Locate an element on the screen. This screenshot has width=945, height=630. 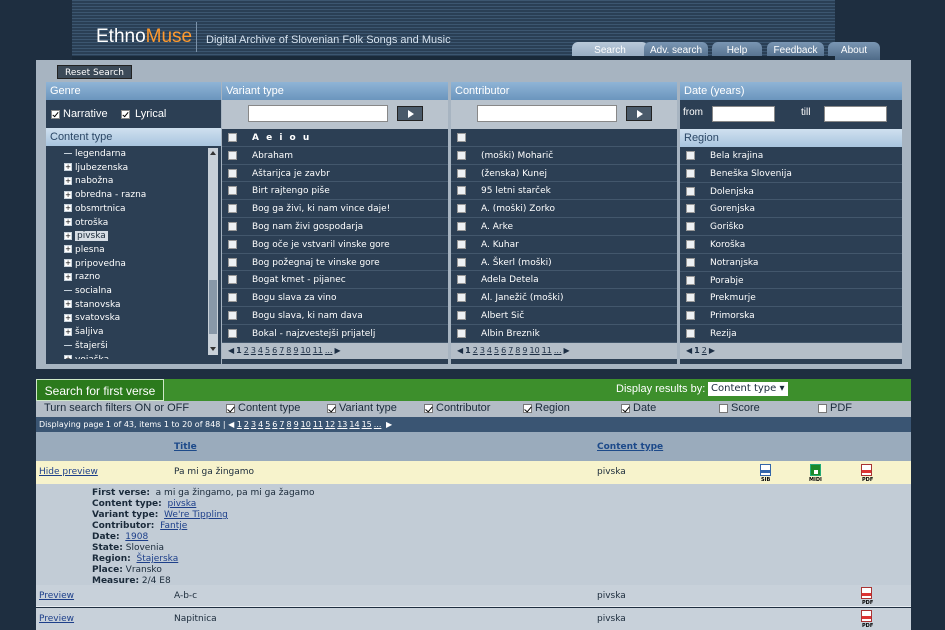
tree-item: + šaljiva is located at coordinates (84, 333).